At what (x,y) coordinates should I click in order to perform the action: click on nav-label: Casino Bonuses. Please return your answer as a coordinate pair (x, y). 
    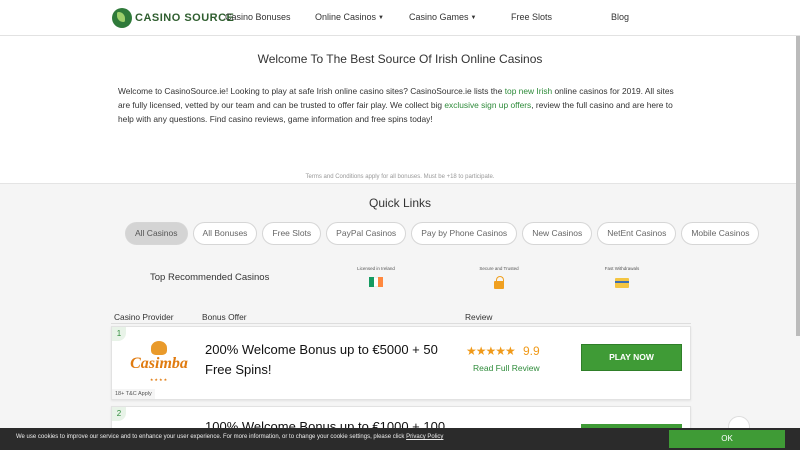
    Looking at the image, I should click on (258, 17).